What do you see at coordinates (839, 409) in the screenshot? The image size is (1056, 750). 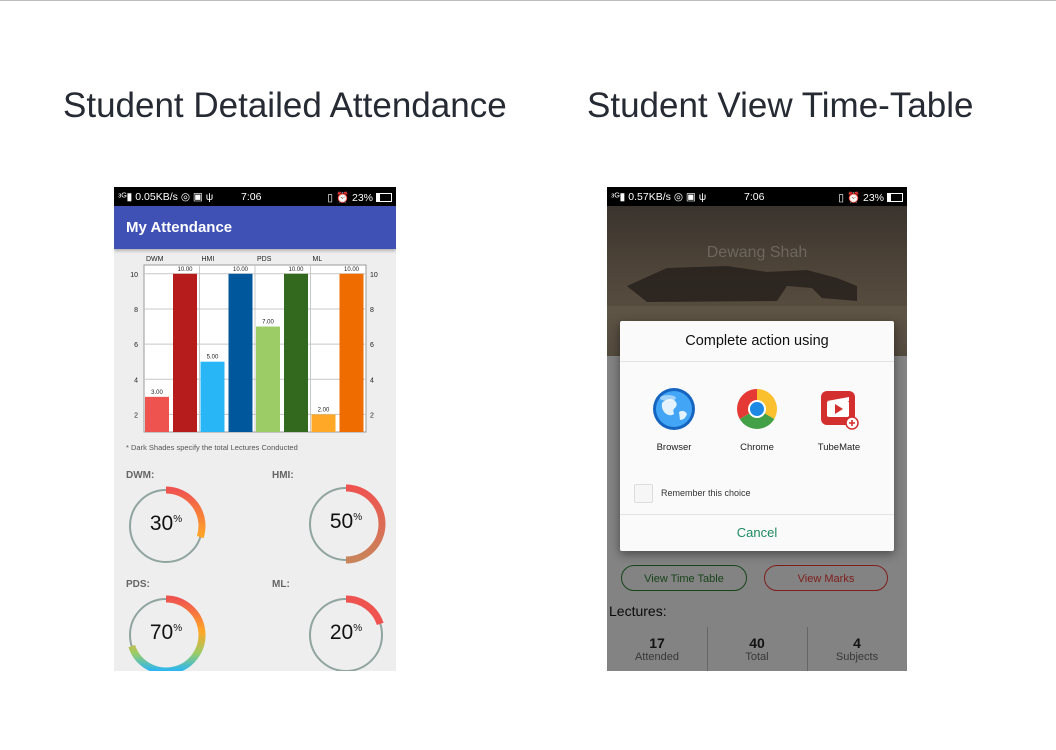 I see `tubemate-icon` at bounding box center [839, 409].